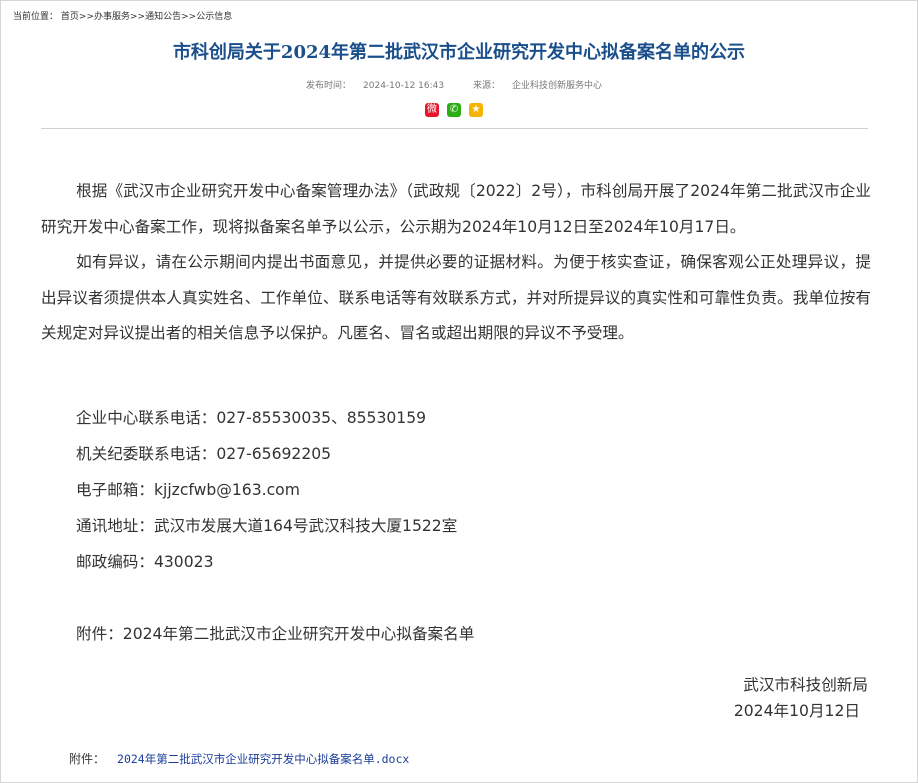 Image resolution: width=918 pixels, height=783 pixels. Describe the element at coordinates (476, 110) in the screenshot. I see `qzone-icon: ★` at that location.